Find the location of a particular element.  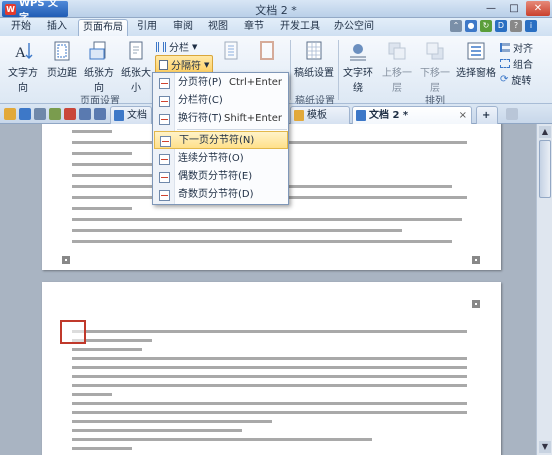

text-direction-button: A 文字方向 is located at coordinates (23, 67).